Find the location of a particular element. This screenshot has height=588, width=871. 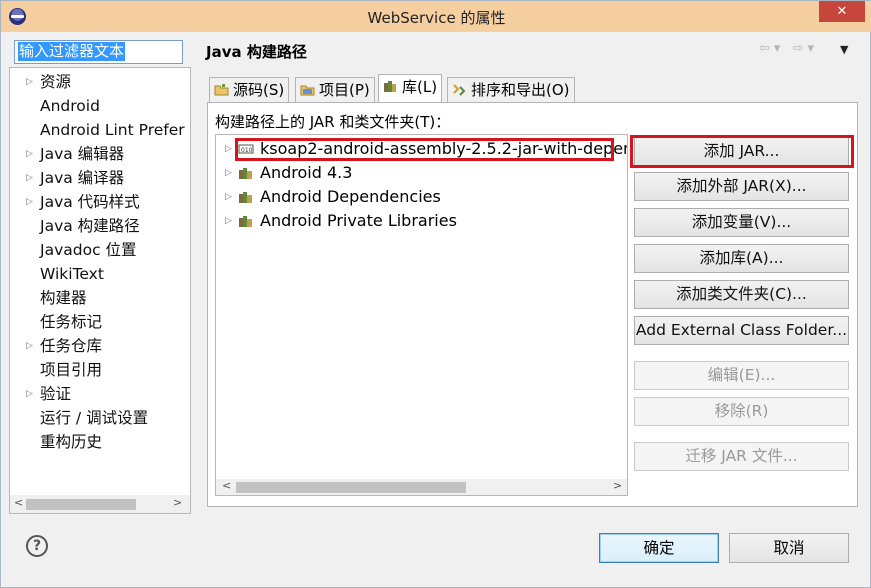

tree-item-label: Android is located at coordinates (70, 106).